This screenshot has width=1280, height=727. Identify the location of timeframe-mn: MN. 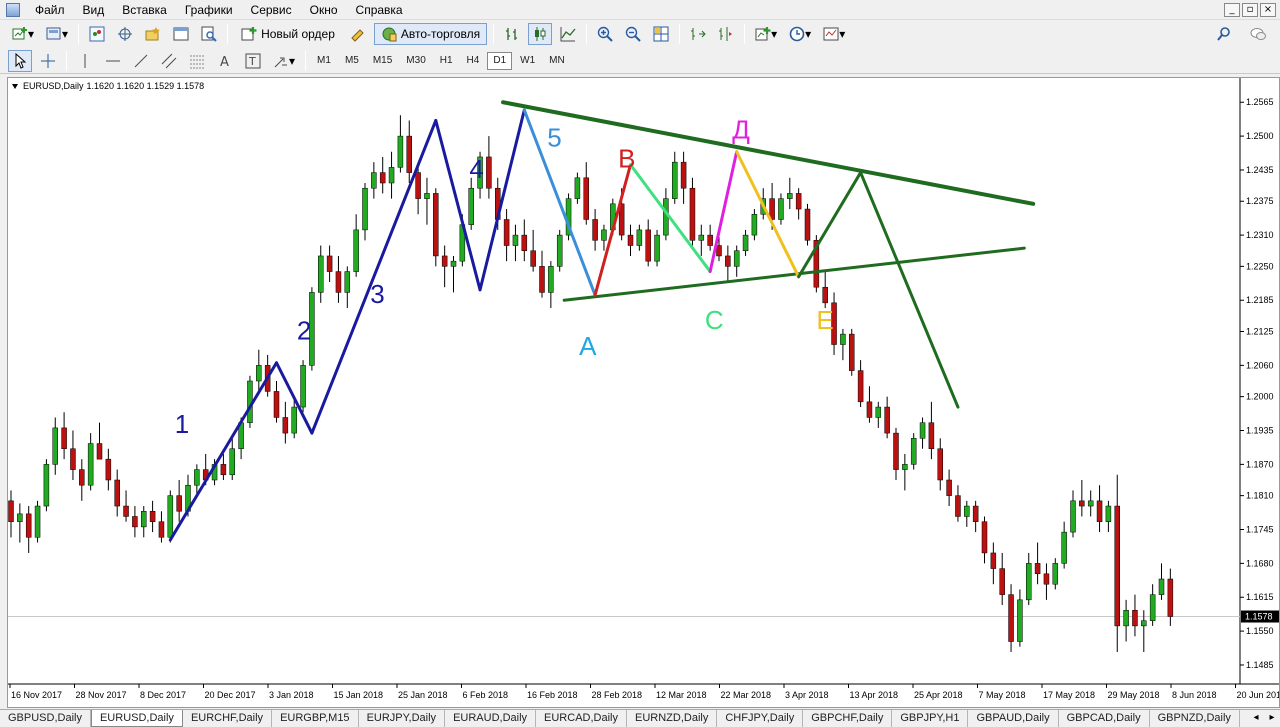
(557, 61).